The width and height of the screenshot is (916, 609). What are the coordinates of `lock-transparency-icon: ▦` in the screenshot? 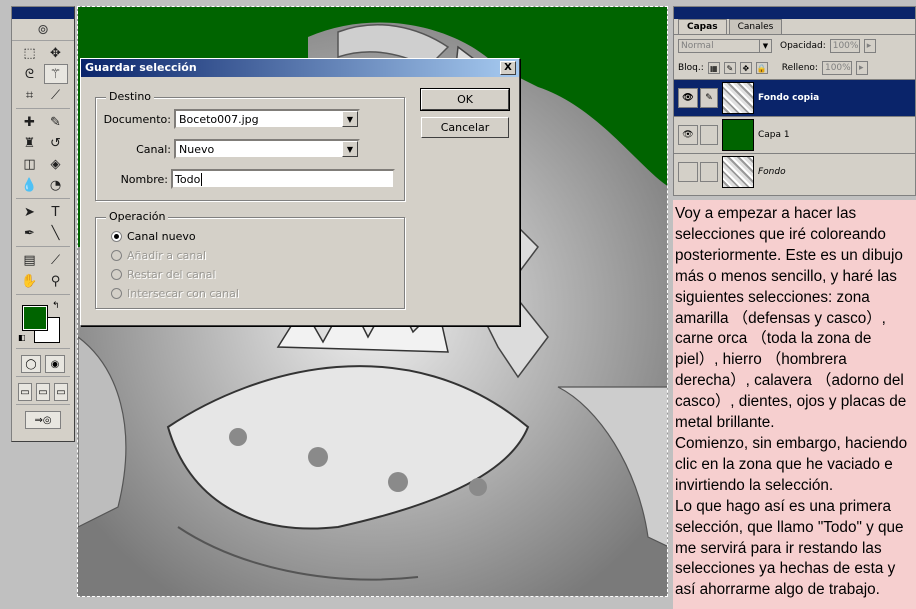 It's located at (713, 68).